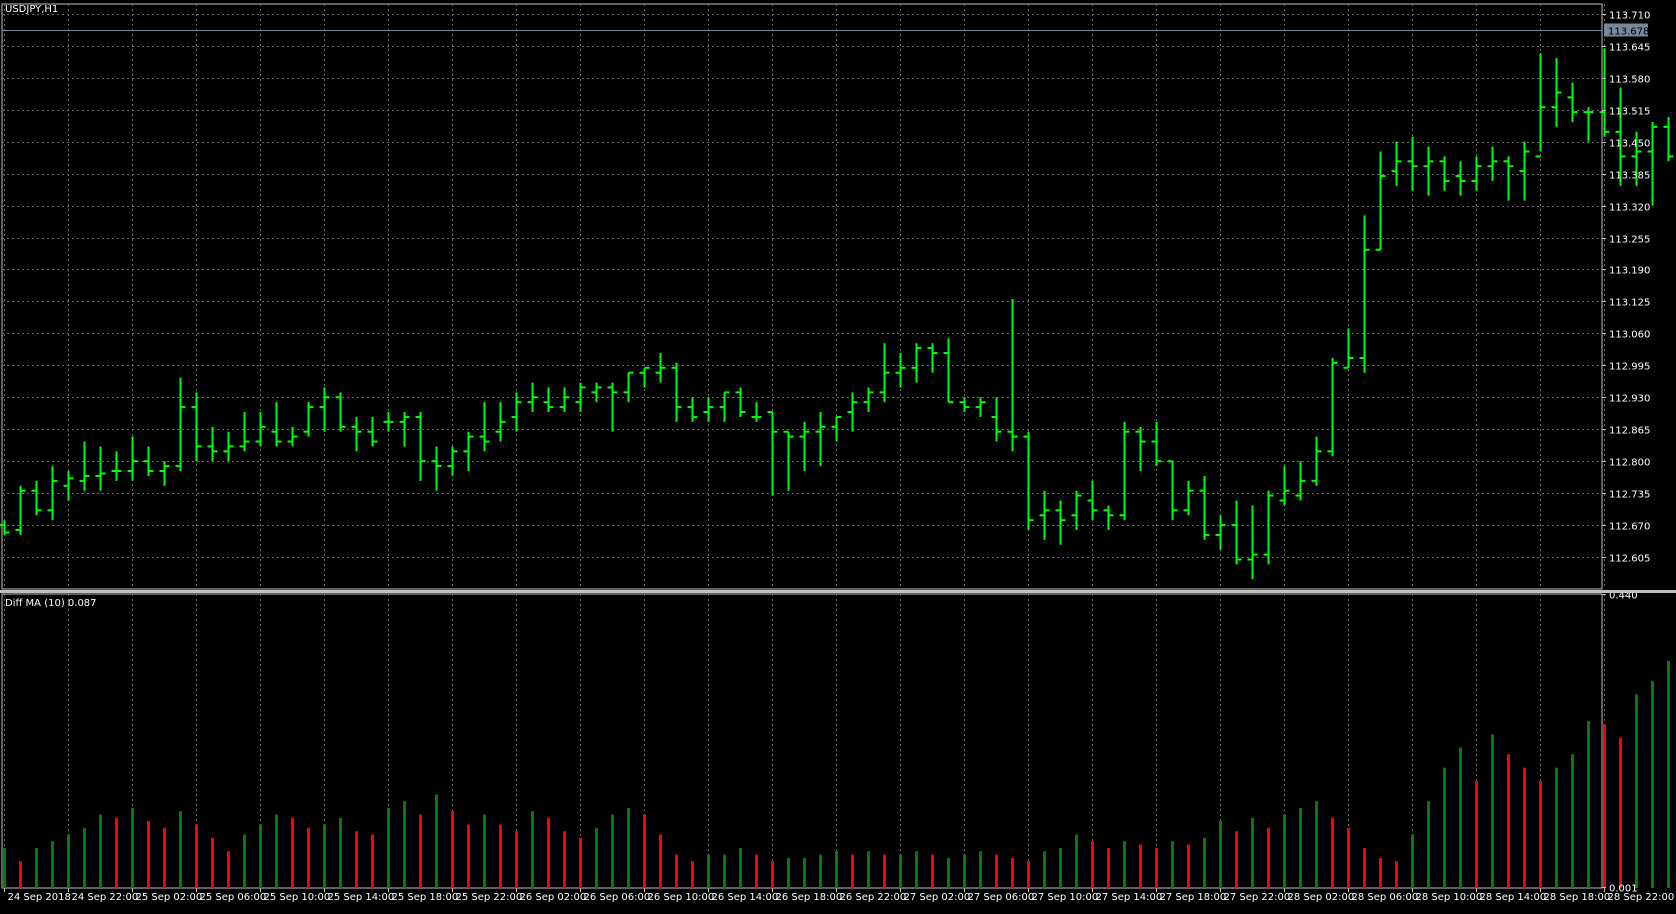  Describe the element at coordinates (489, 897) in the screenshot. I see `time-tick-label: 25 Sep 22:00` at that location.